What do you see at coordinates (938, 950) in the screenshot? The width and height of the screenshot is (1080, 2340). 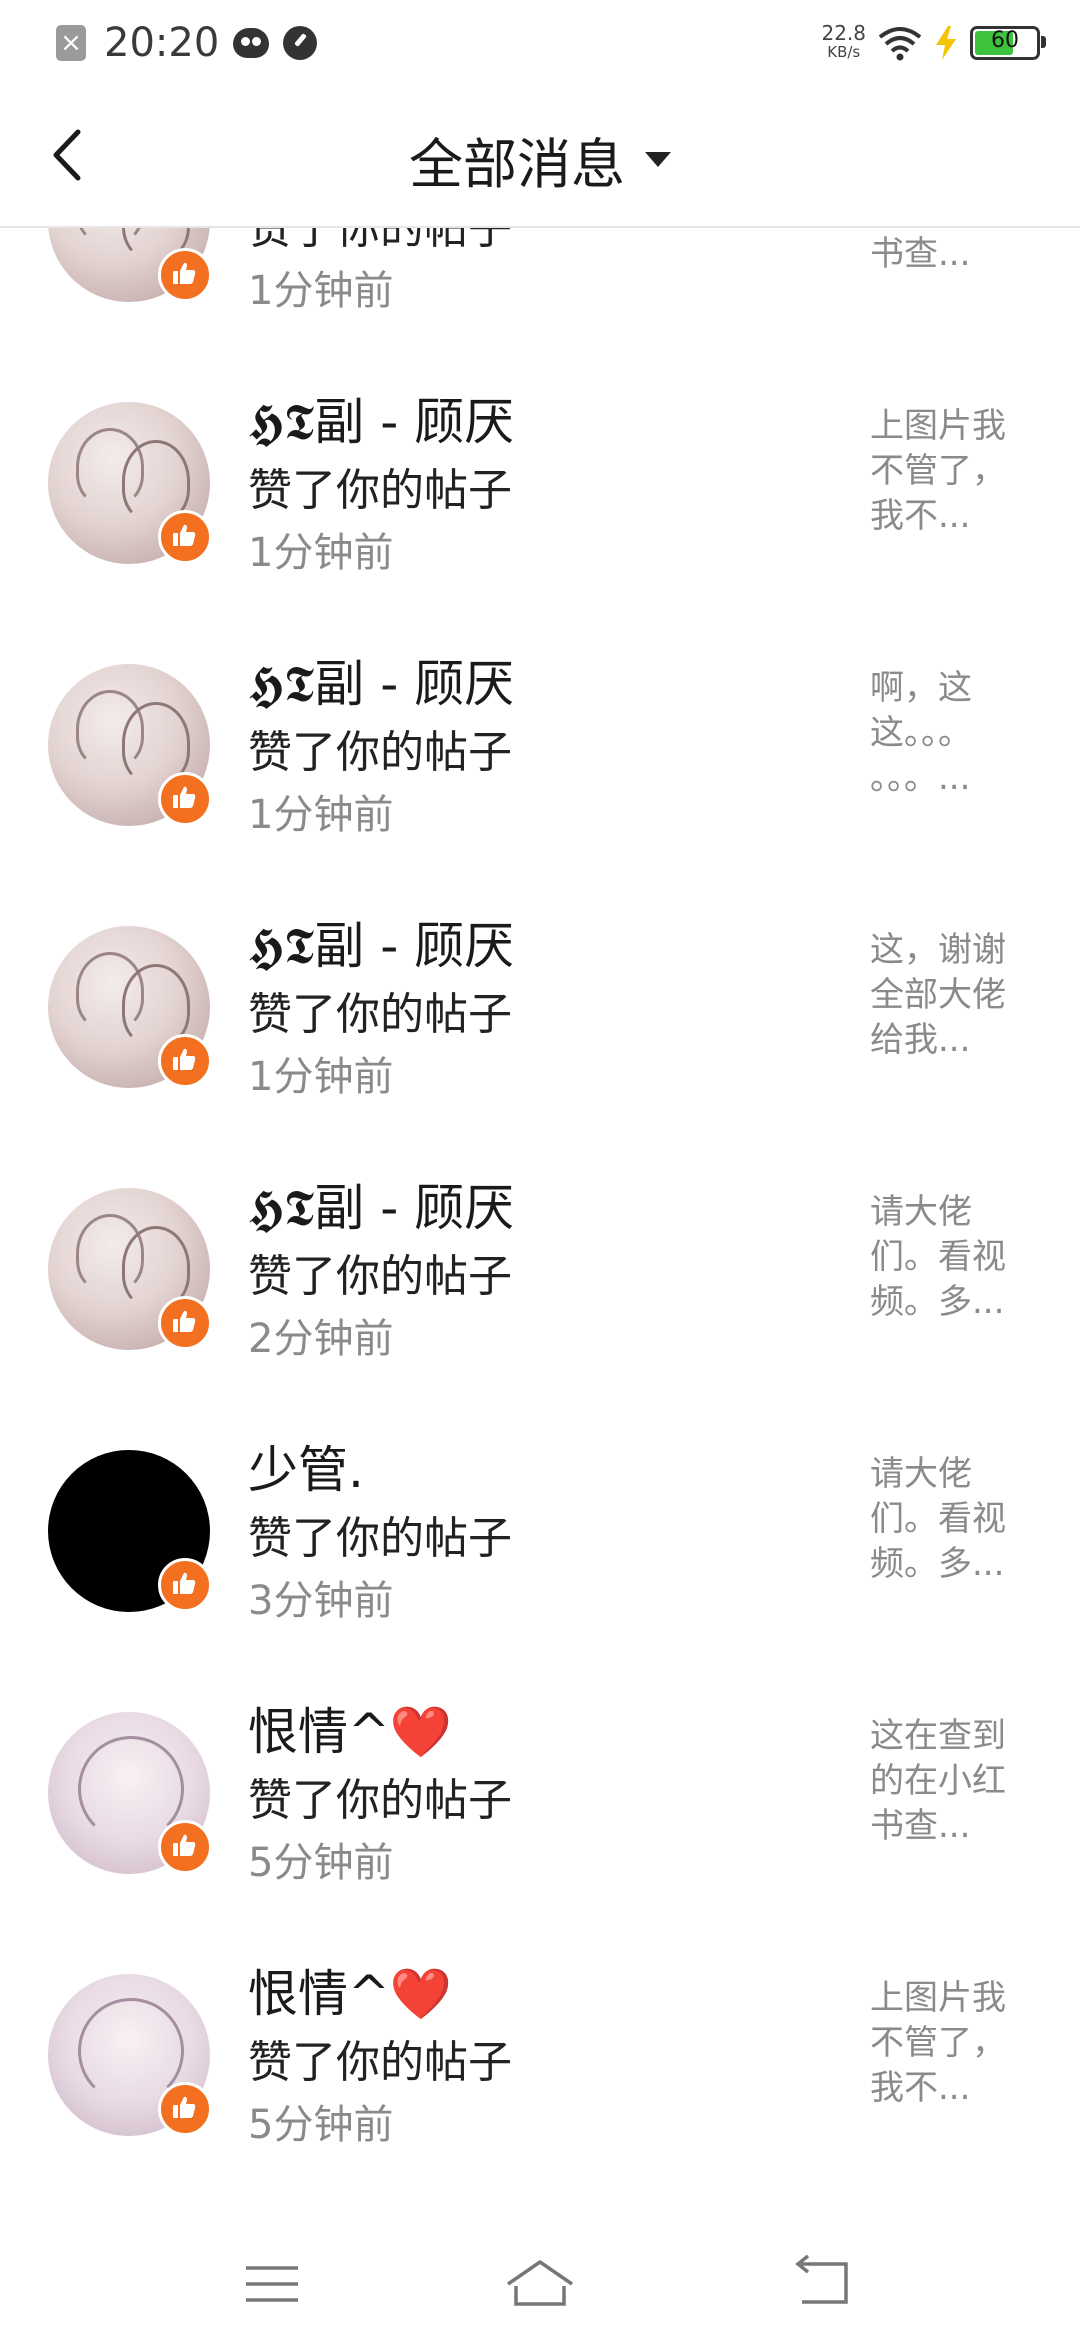 I see `preview-line: 这，谢谢` at bounding box center [938, 950].